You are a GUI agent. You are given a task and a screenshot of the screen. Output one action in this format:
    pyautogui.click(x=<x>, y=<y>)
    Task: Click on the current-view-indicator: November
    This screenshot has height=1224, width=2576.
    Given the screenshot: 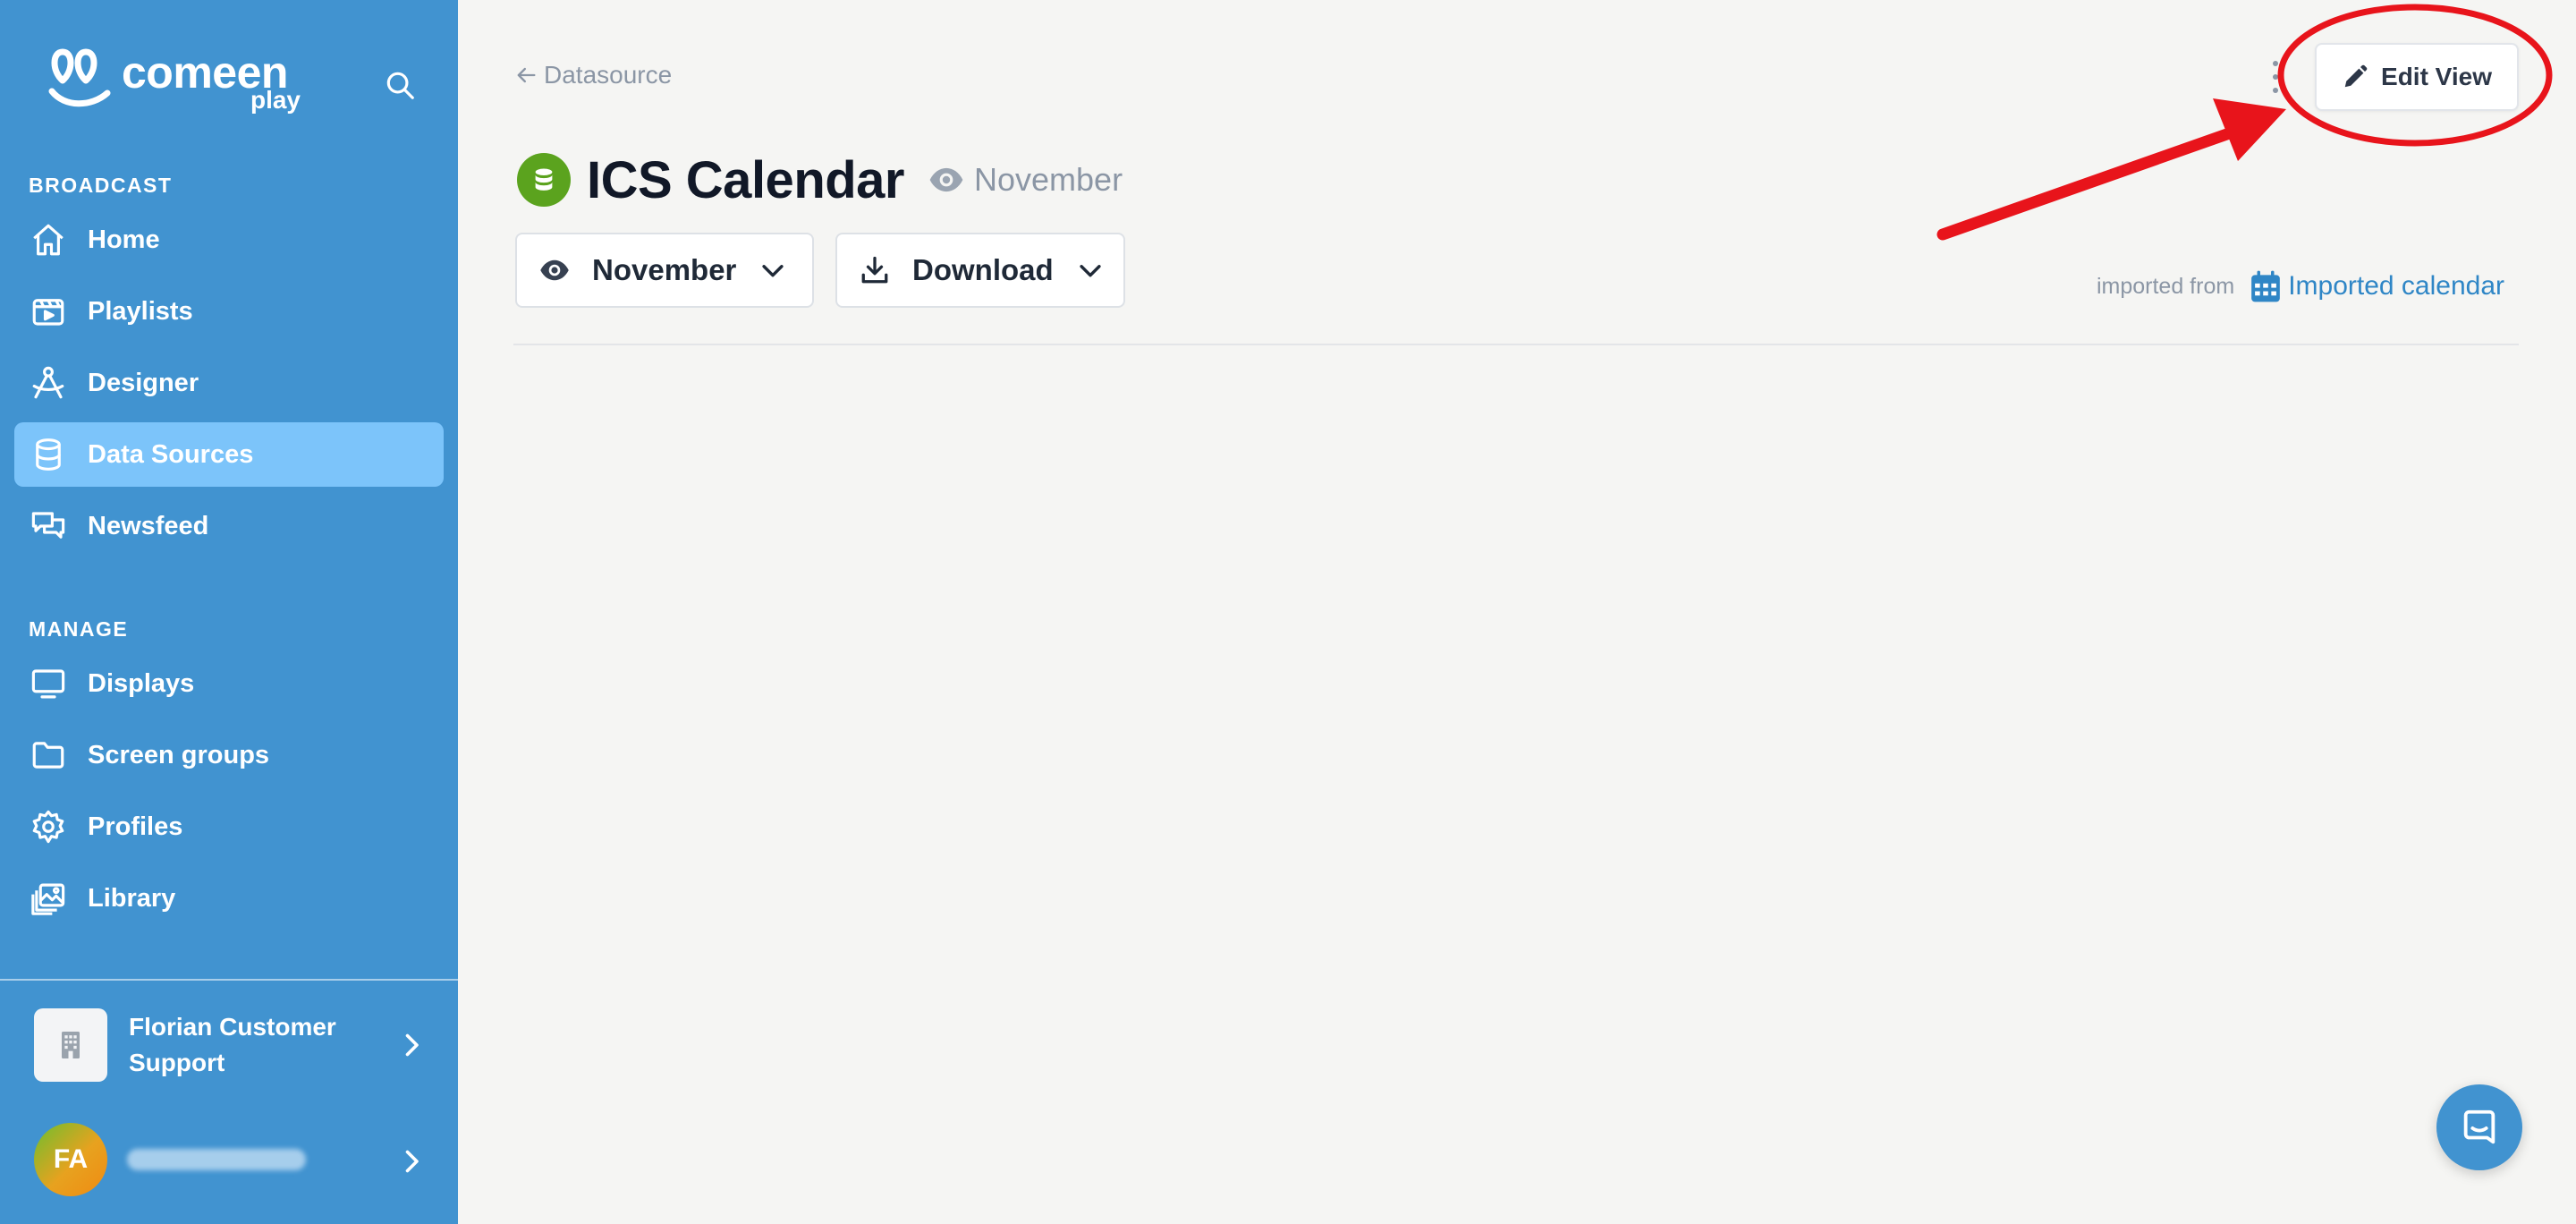 What is the action you would take?
    pyautogui.click(x=1025, y=180)
    